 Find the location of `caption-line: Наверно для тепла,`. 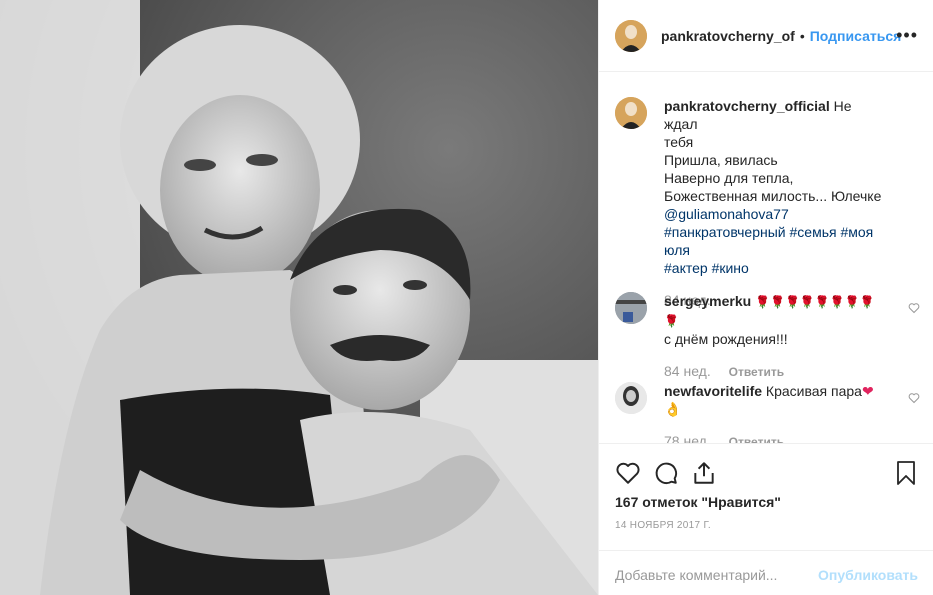

caption-line: Наверно для тепла, is located at coordinates (729, 178).